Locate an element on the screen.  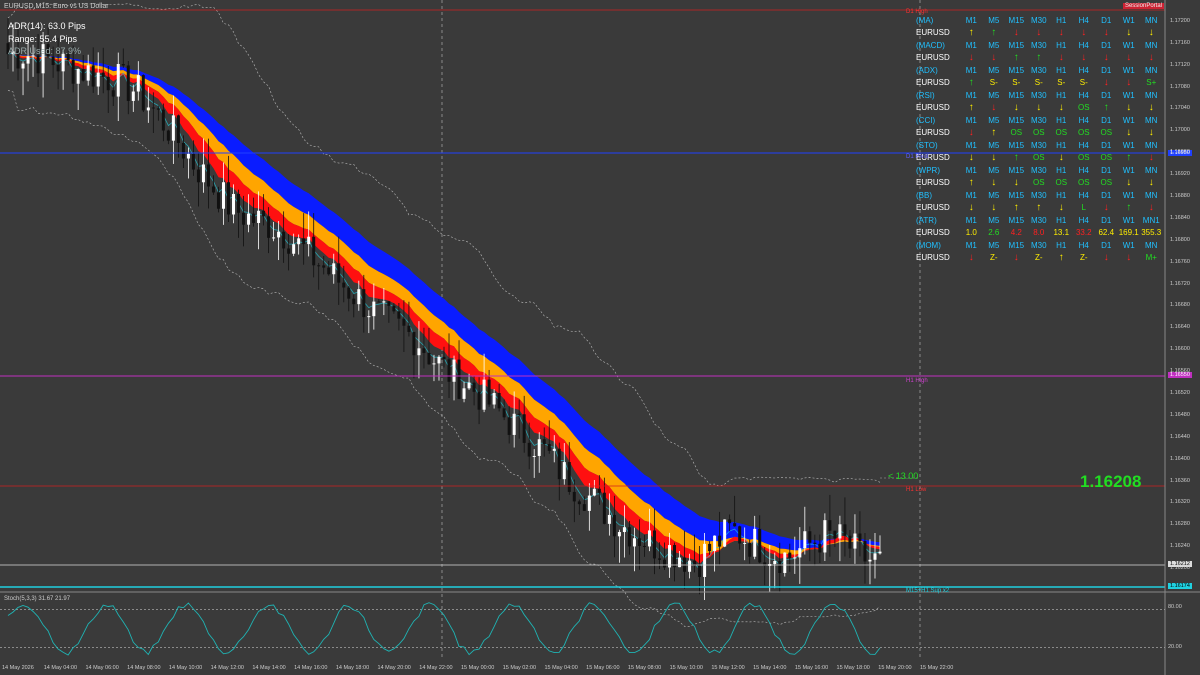
x-tick-16: 15 May 10:00 is located at coordinates (686, 668).